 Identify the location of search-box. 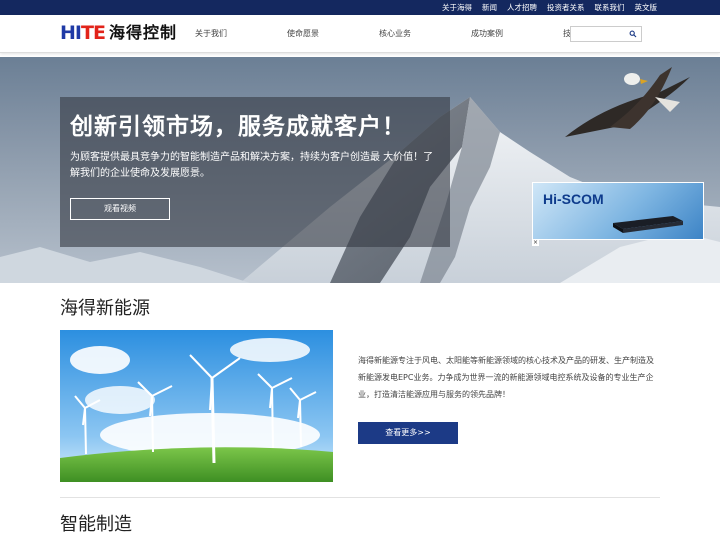
(606, 34).